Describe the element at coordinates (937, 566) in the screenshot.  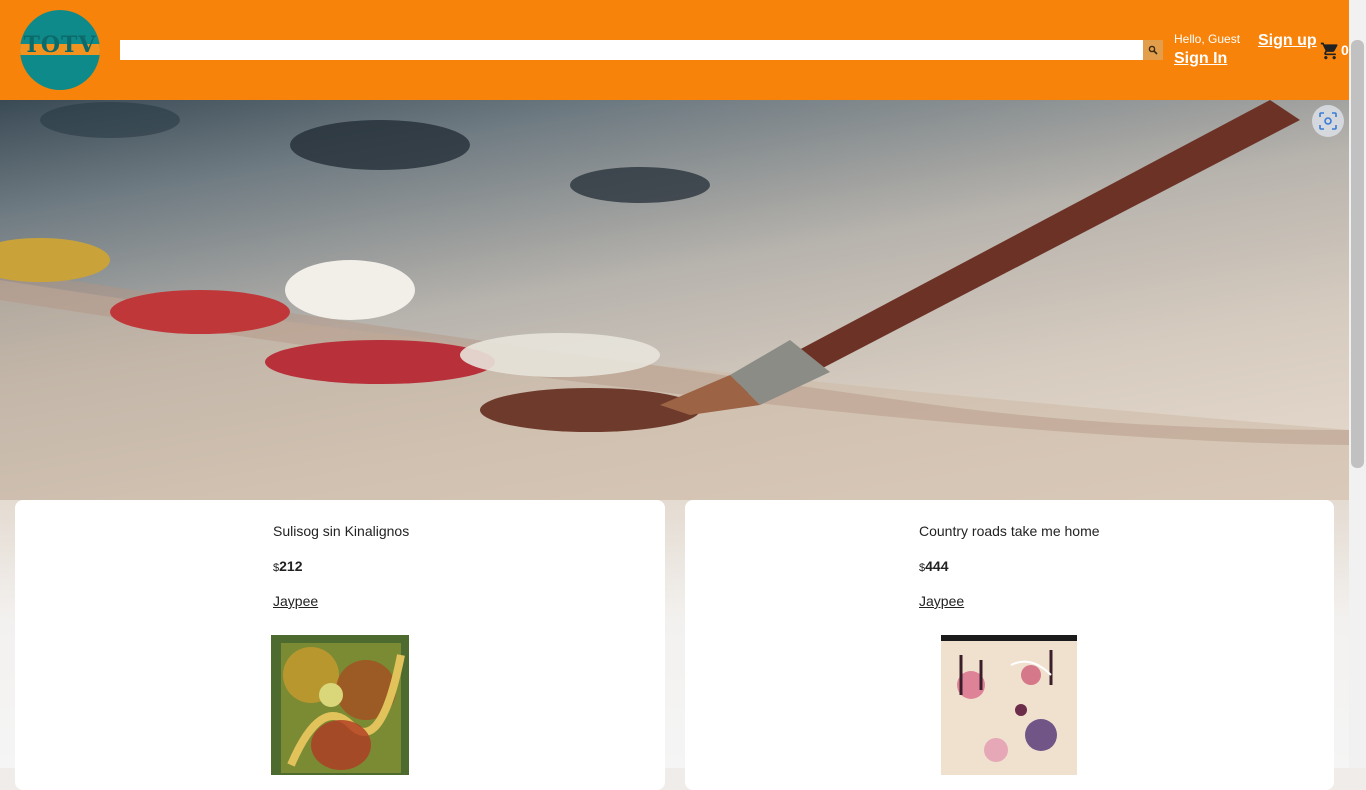
I see `price-amount: 444` at that location.